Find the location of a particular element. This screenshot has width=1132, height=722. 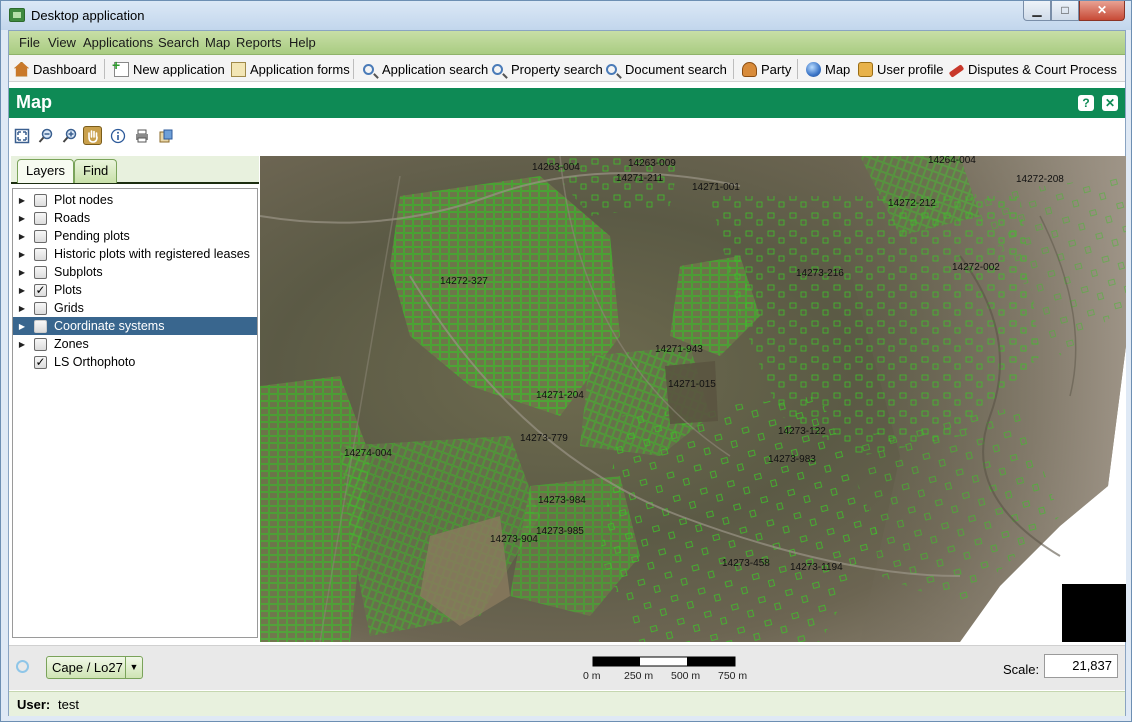

document-search-button: Document search is located at coordinates (666, 69).